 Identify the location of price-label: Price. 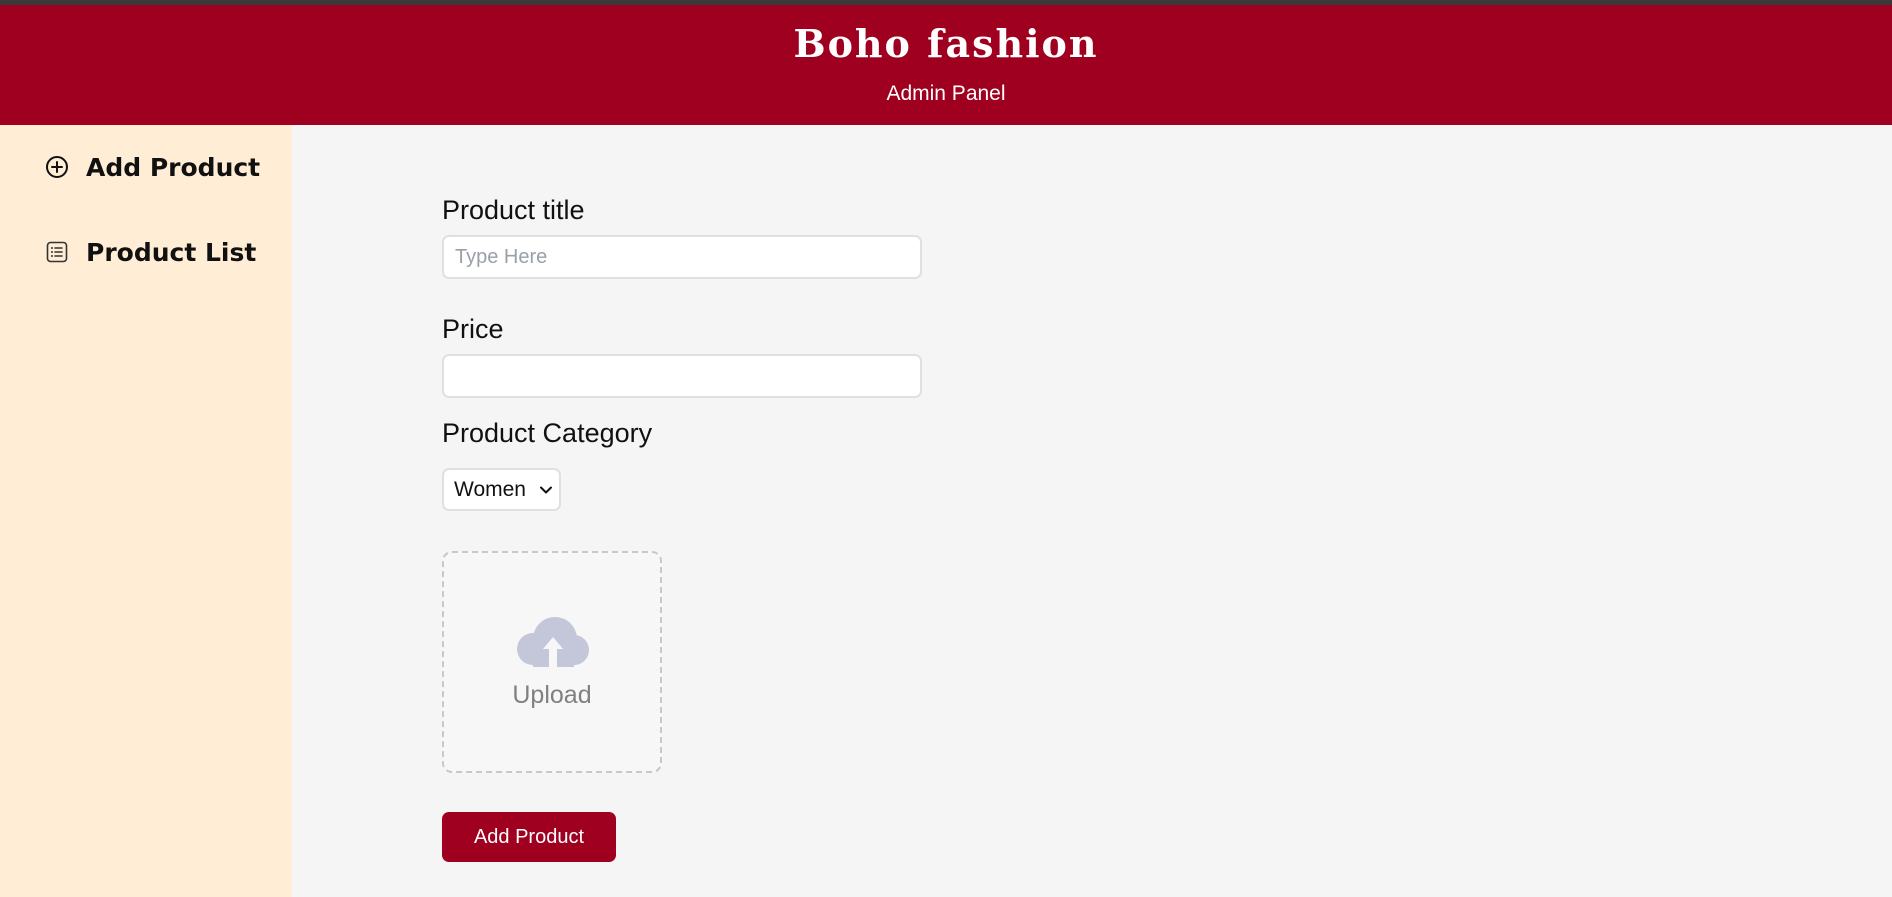
(473, 329).